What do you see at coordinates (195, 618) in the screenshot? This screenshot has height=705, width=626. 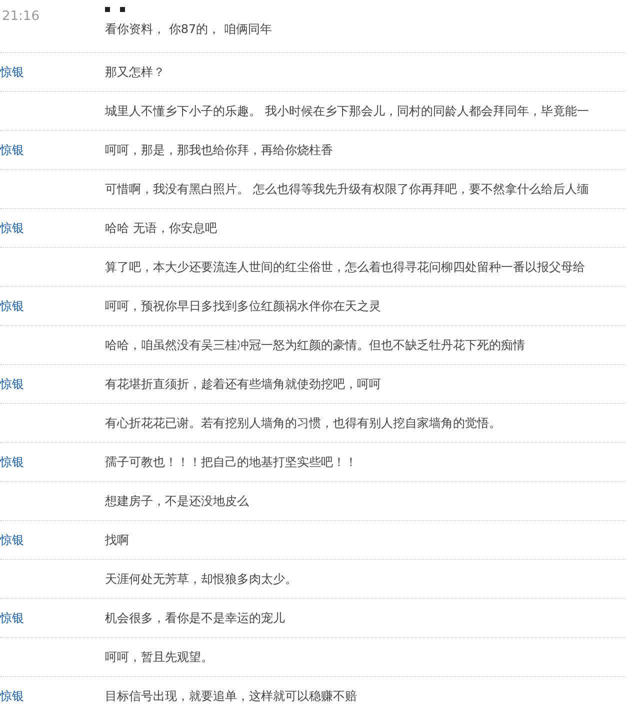 I see `message-text: 机会很多，看你是不是幸运的宠儿` at bounding box center [195, 618].